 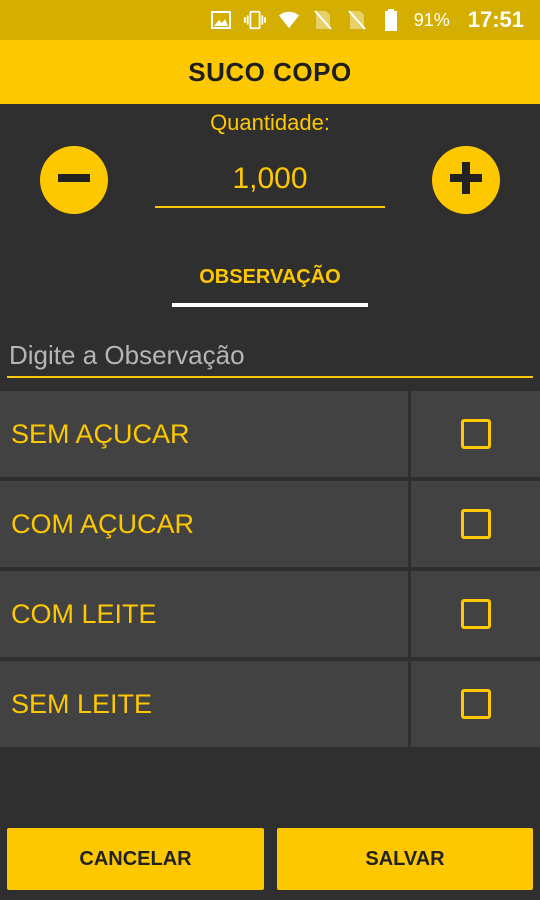 What do you see at coordinates (270, 20) in the screenshot?
I see `status-bar: 91% 17:51` at bounding box center [270, 20].